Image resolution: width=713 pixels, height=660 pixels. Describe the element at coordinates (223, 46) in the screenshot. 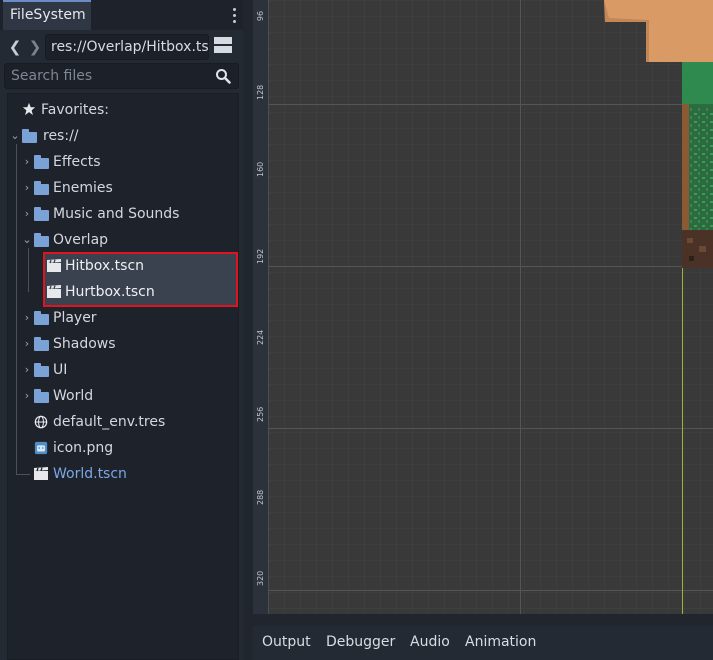

I see `toggle-split-icon` at that location.